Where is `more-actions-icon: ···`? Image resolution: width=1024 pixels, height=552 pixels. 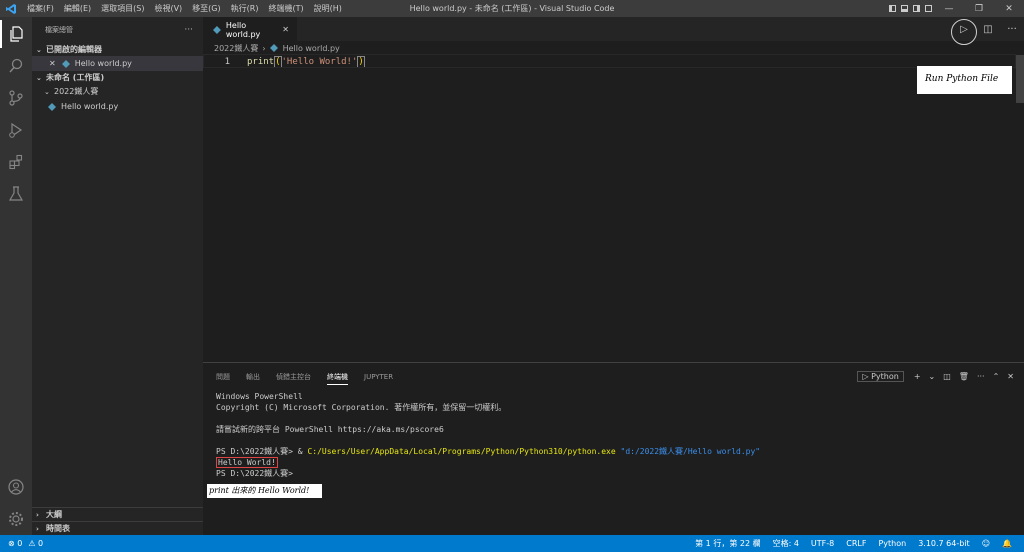 more-actions-icon: ··· is located at coordinates (1012, 29).